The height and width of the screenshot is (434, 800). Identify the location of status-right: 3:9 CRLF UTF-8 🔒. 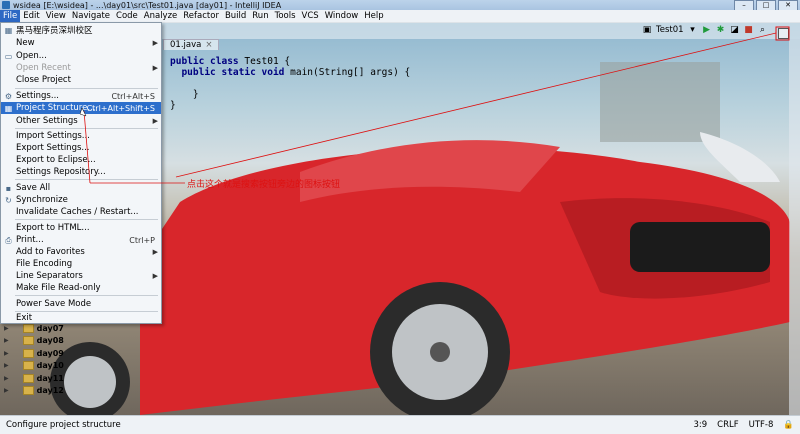
(743, 425).